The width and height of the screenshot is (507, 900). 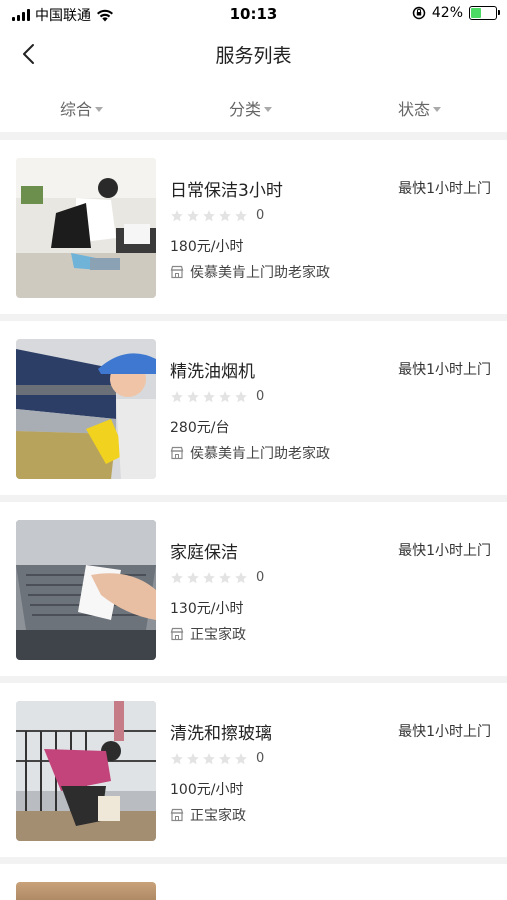 I want to click on filter-label: 状态, so click(x=414, y=109).